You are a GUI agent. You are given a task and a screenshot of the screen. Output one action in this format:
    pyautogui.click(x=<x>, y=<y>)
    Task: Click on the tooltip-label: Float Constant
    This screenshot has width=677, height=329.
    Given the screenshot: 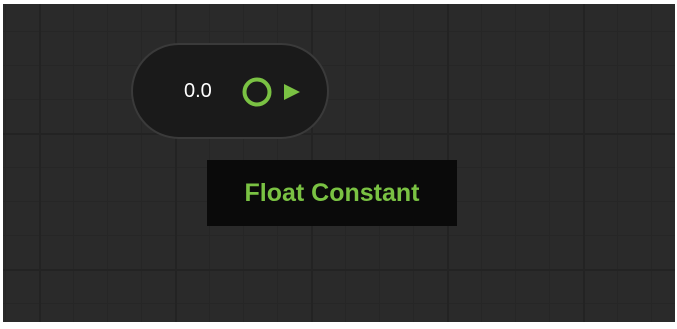 What is the action you would take?
    pyautogui.click(x=332, y=192)
    